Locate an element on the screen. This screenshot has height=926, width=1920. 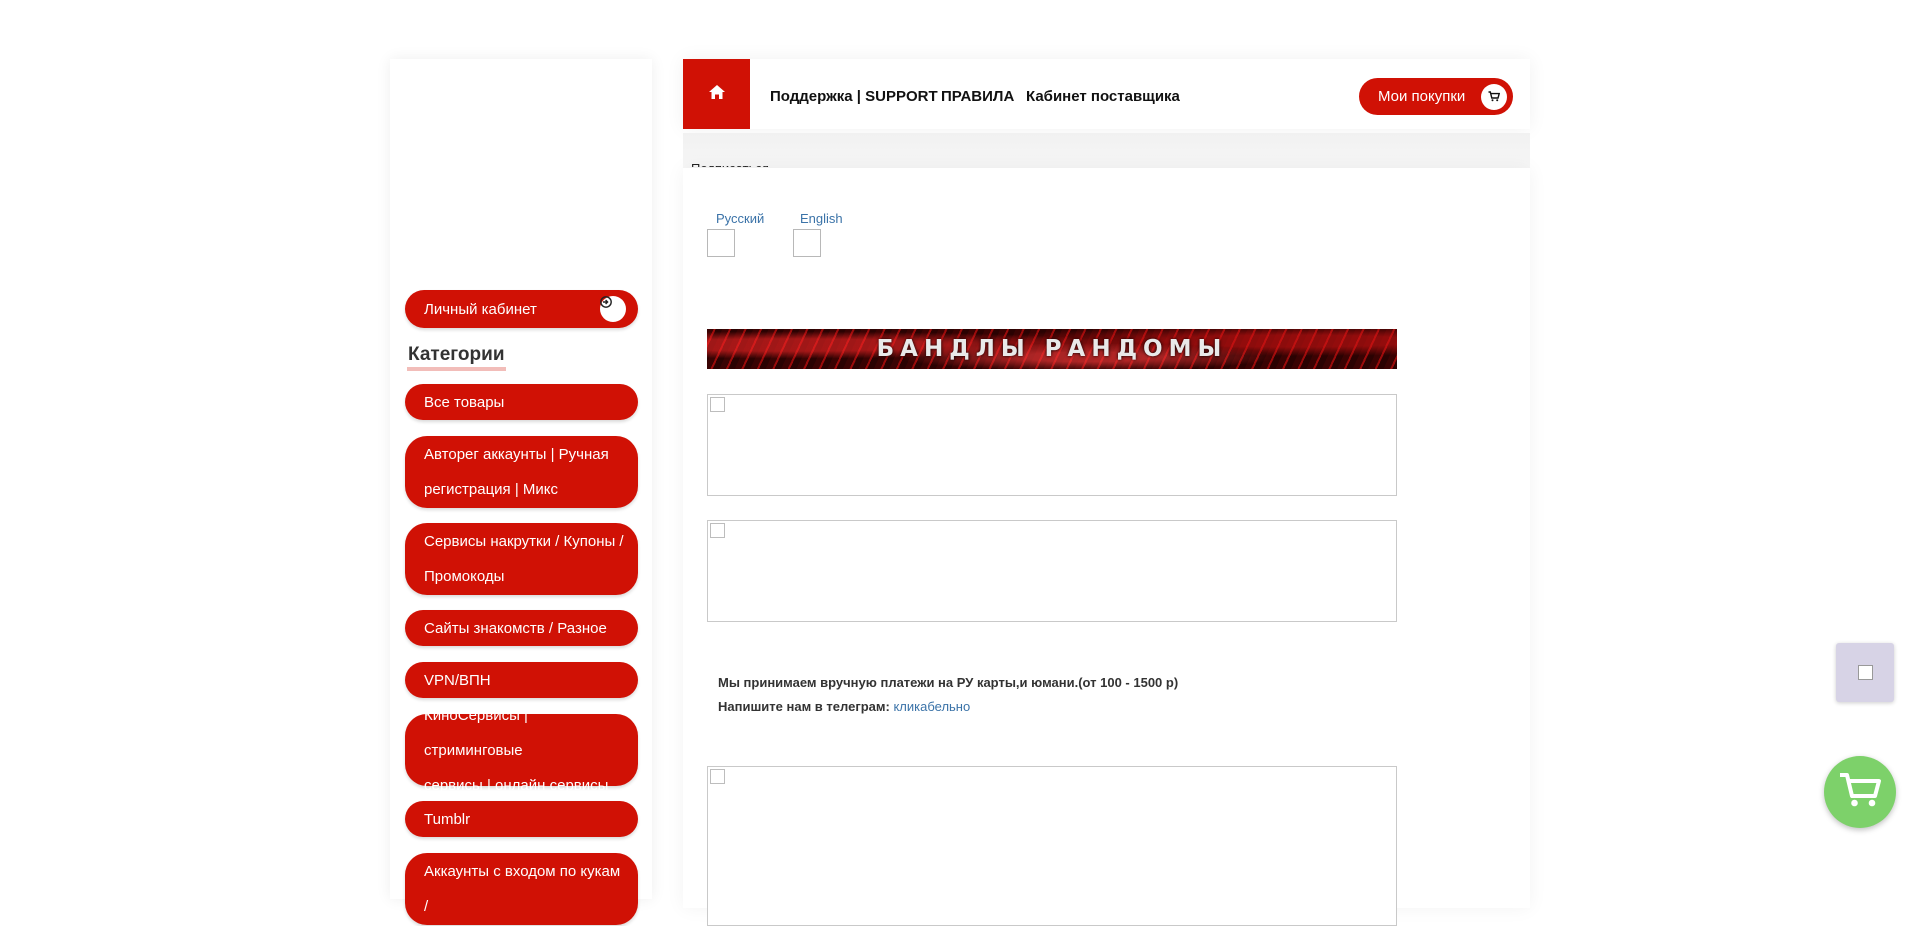
category-label-line1: КиноСервисы | стриминговые is located at coordinates (476, 732).